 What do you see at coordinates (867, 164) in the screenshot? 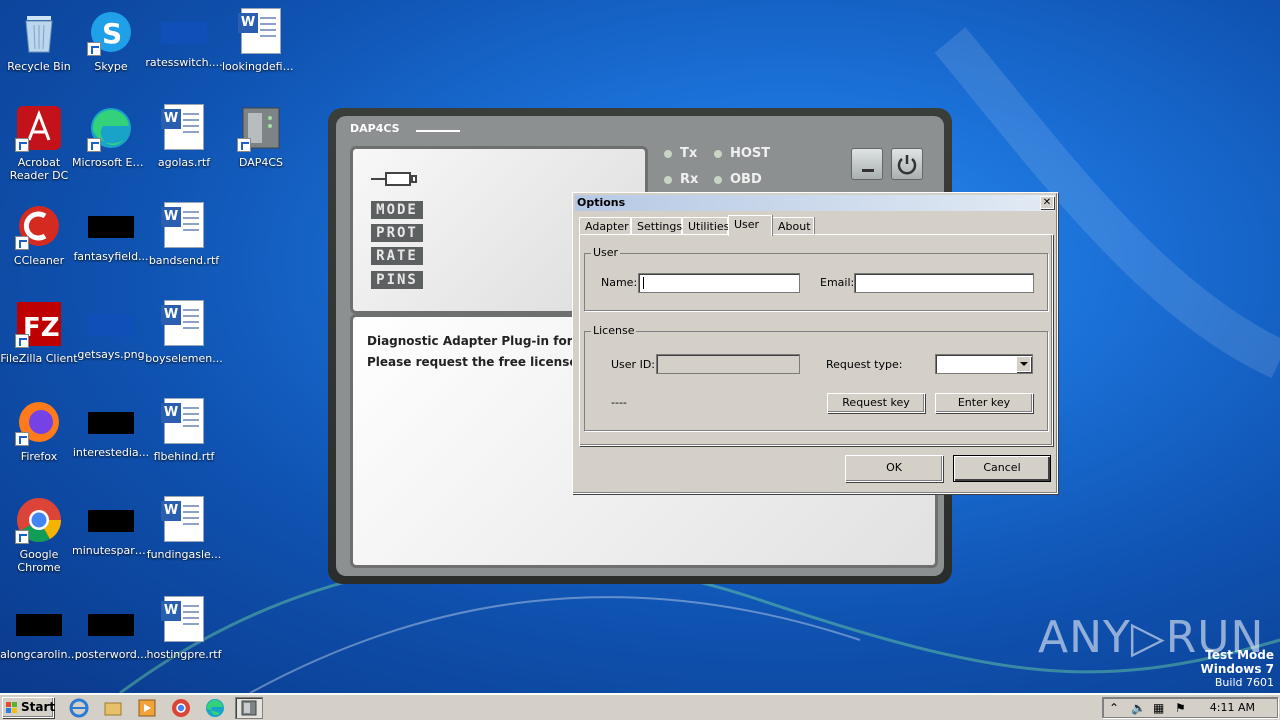
I see `minimize-button` at bounding box center [867, 164].